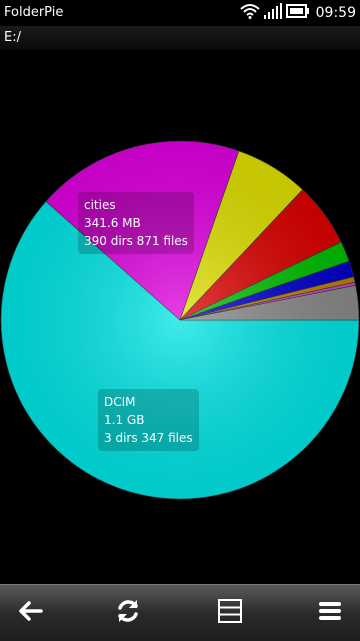  I want to click on list-view-icon, so click(230, 613).